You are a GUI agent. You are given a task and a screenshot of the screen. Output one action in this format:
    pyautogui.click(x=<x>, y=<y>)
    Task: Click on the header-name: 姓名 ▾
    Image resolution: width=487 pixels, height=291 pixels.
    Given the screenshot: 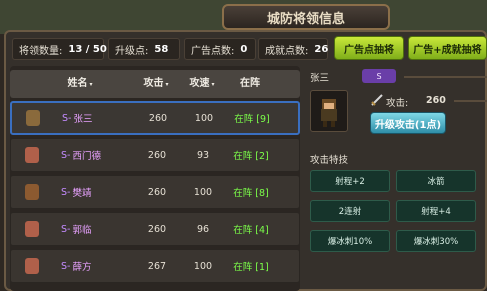 What is the action you would take?
    pyautogui.click(x=80, y=84)
    